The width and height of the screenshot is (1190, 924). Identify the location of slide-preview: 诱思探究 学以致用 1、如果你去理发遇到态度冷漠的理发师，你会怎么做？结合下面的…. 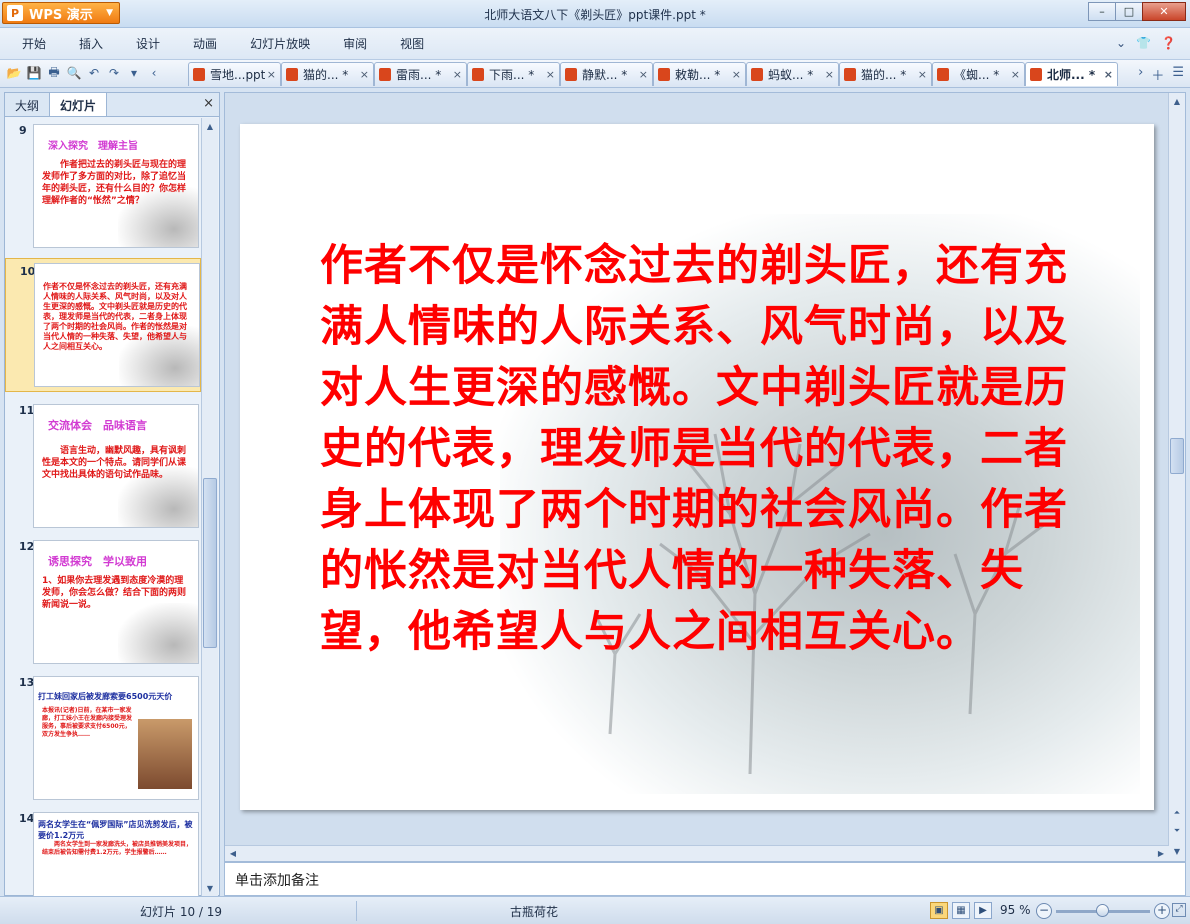
(116, 602).